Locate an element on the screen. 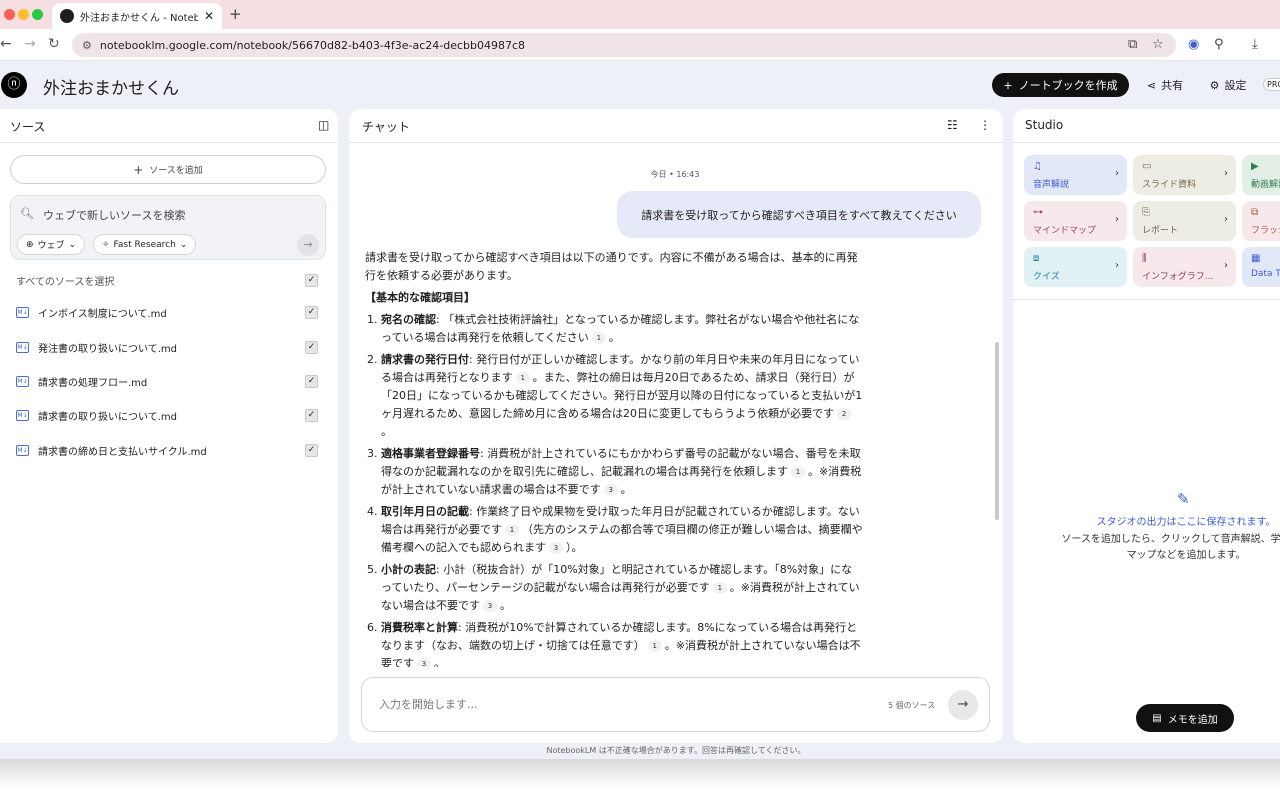 Image resolution: width=1280 pixels, height=800 pixels. site-info-icon: ⚙ is located at coordinates (87, 45).